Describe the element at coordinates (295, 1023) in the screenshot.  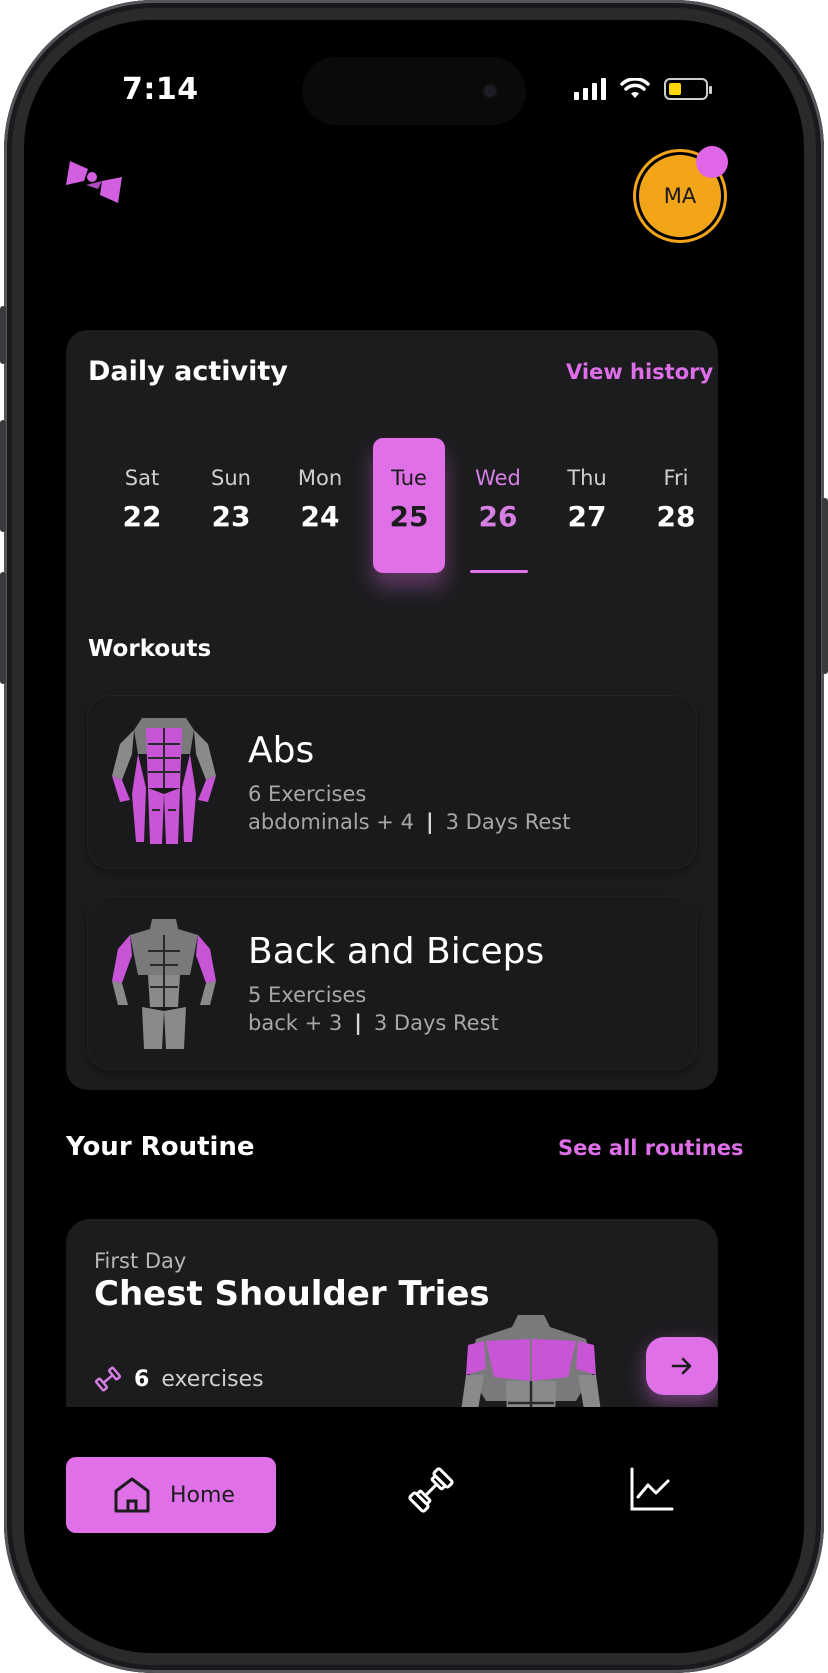
I see `workout-muscles: back + 3` at that location.